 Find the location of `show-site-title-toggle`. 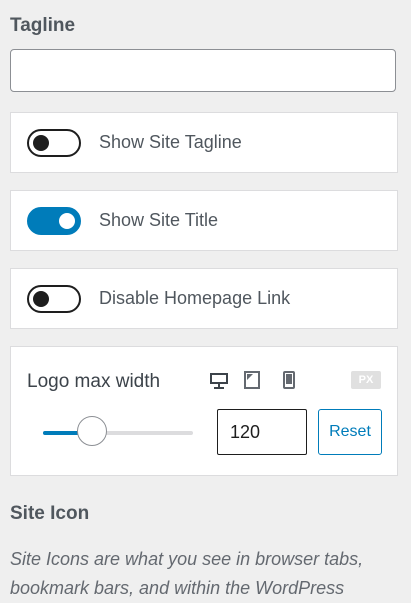

show-site-title-toggle is located at coordinates (54, 221).